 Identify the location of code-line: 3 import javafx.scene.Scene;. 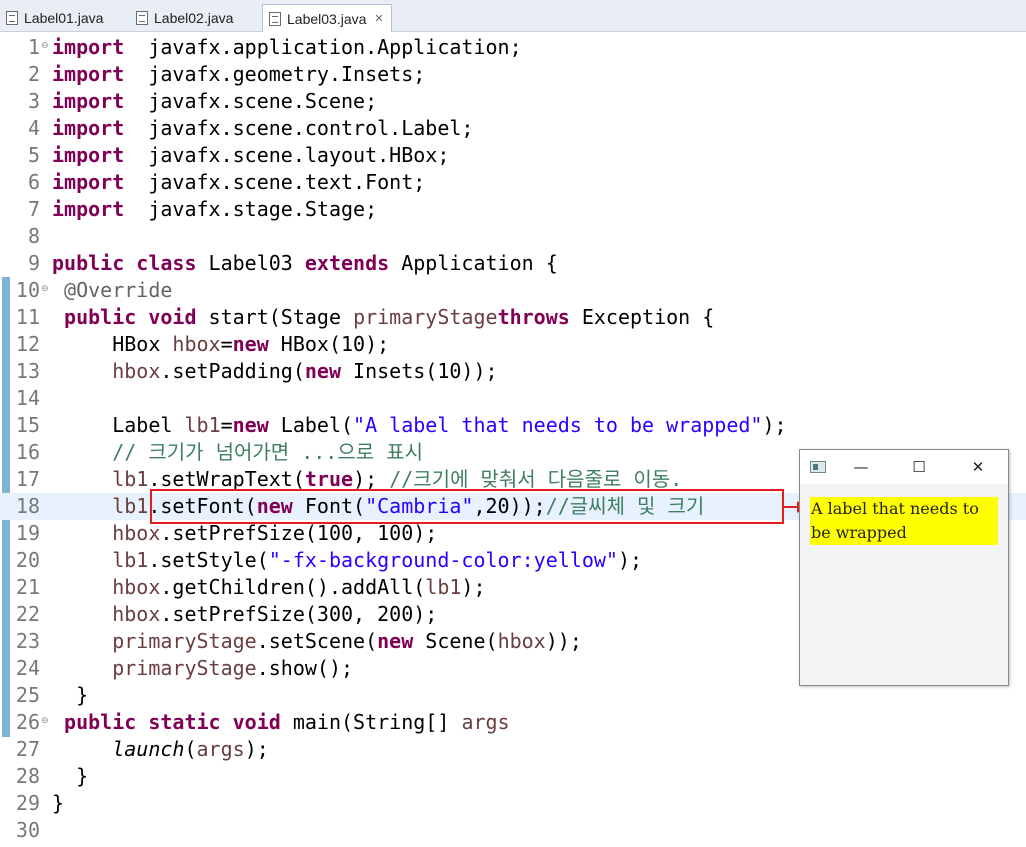
(513, 101).